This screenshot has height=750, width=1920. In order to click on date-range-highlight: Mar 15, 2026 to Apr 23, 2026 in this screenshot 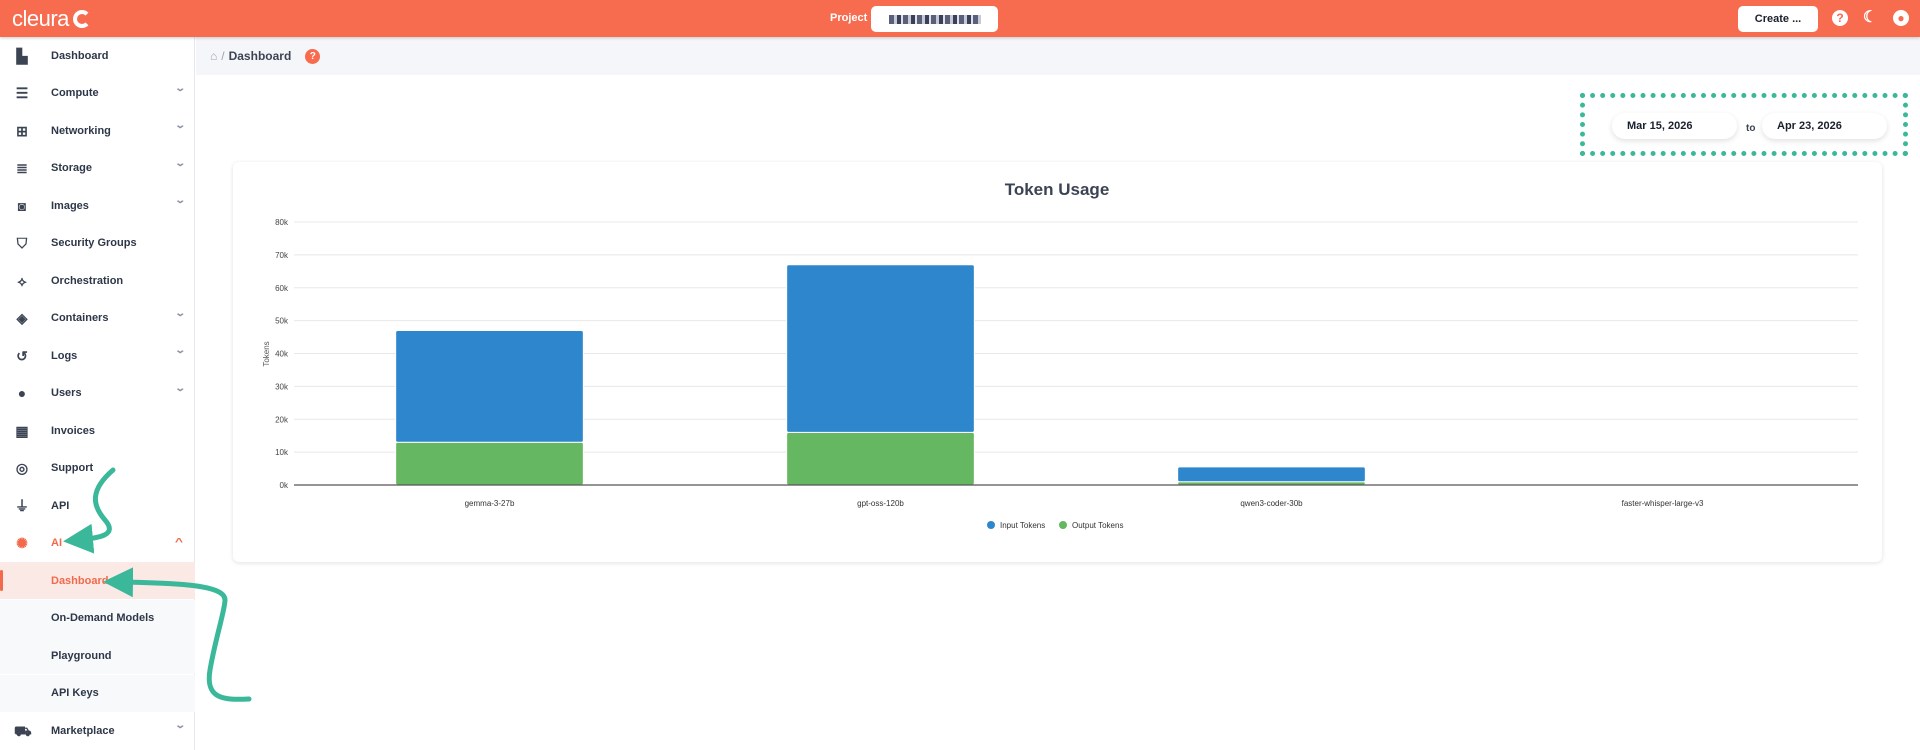, I will do `click(1744, 124)`.